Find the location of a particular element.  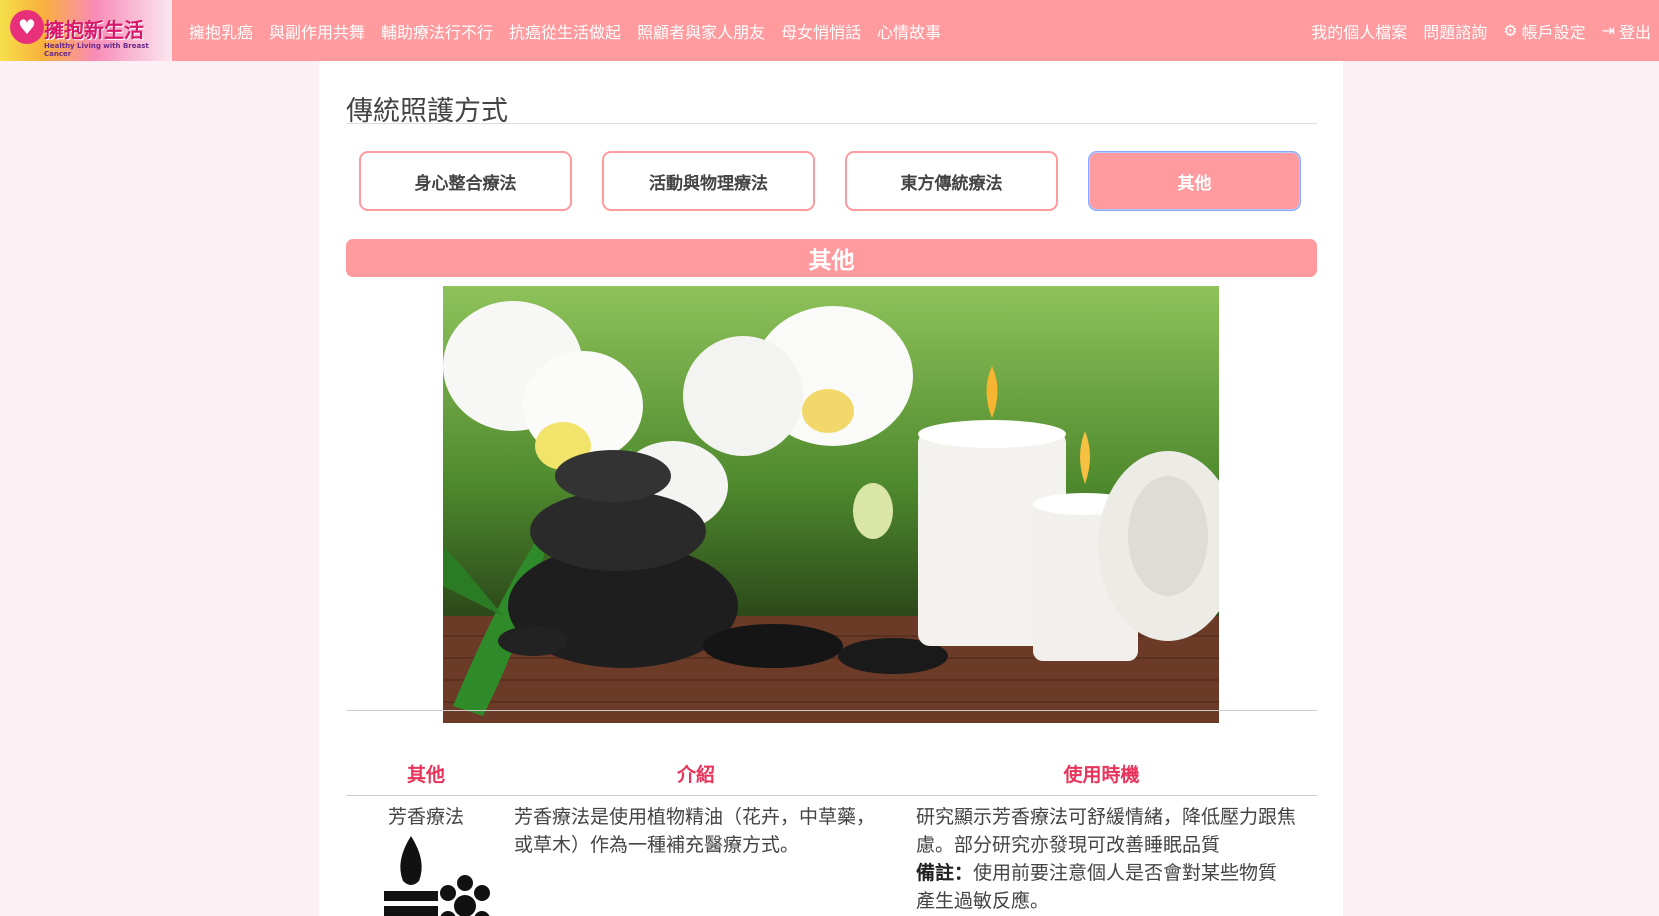

settings-label: 帳戶設定 is located at coordinates (1553, 32).